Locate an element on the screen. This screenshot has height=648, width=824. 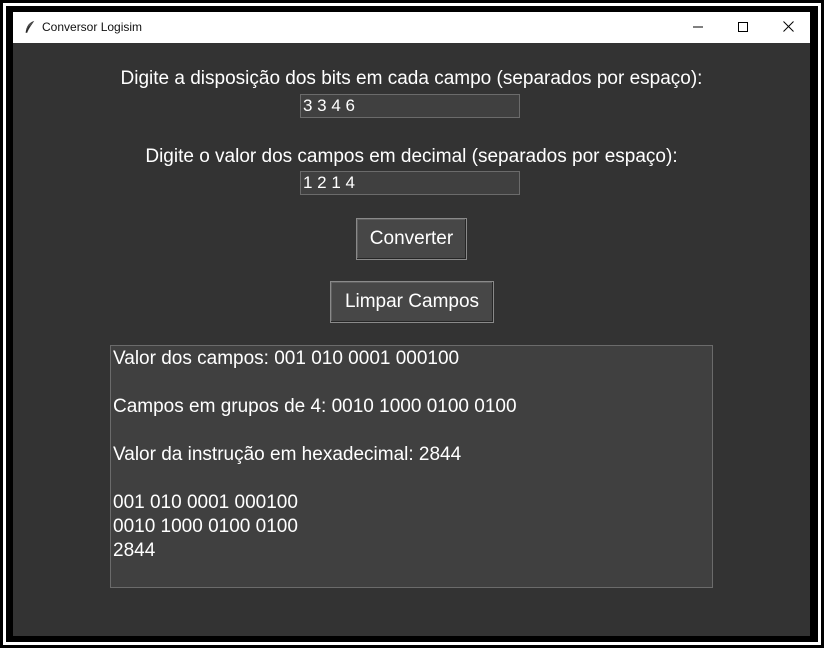
window-title: Conversor Logisim is located at coordinates (92, 27).